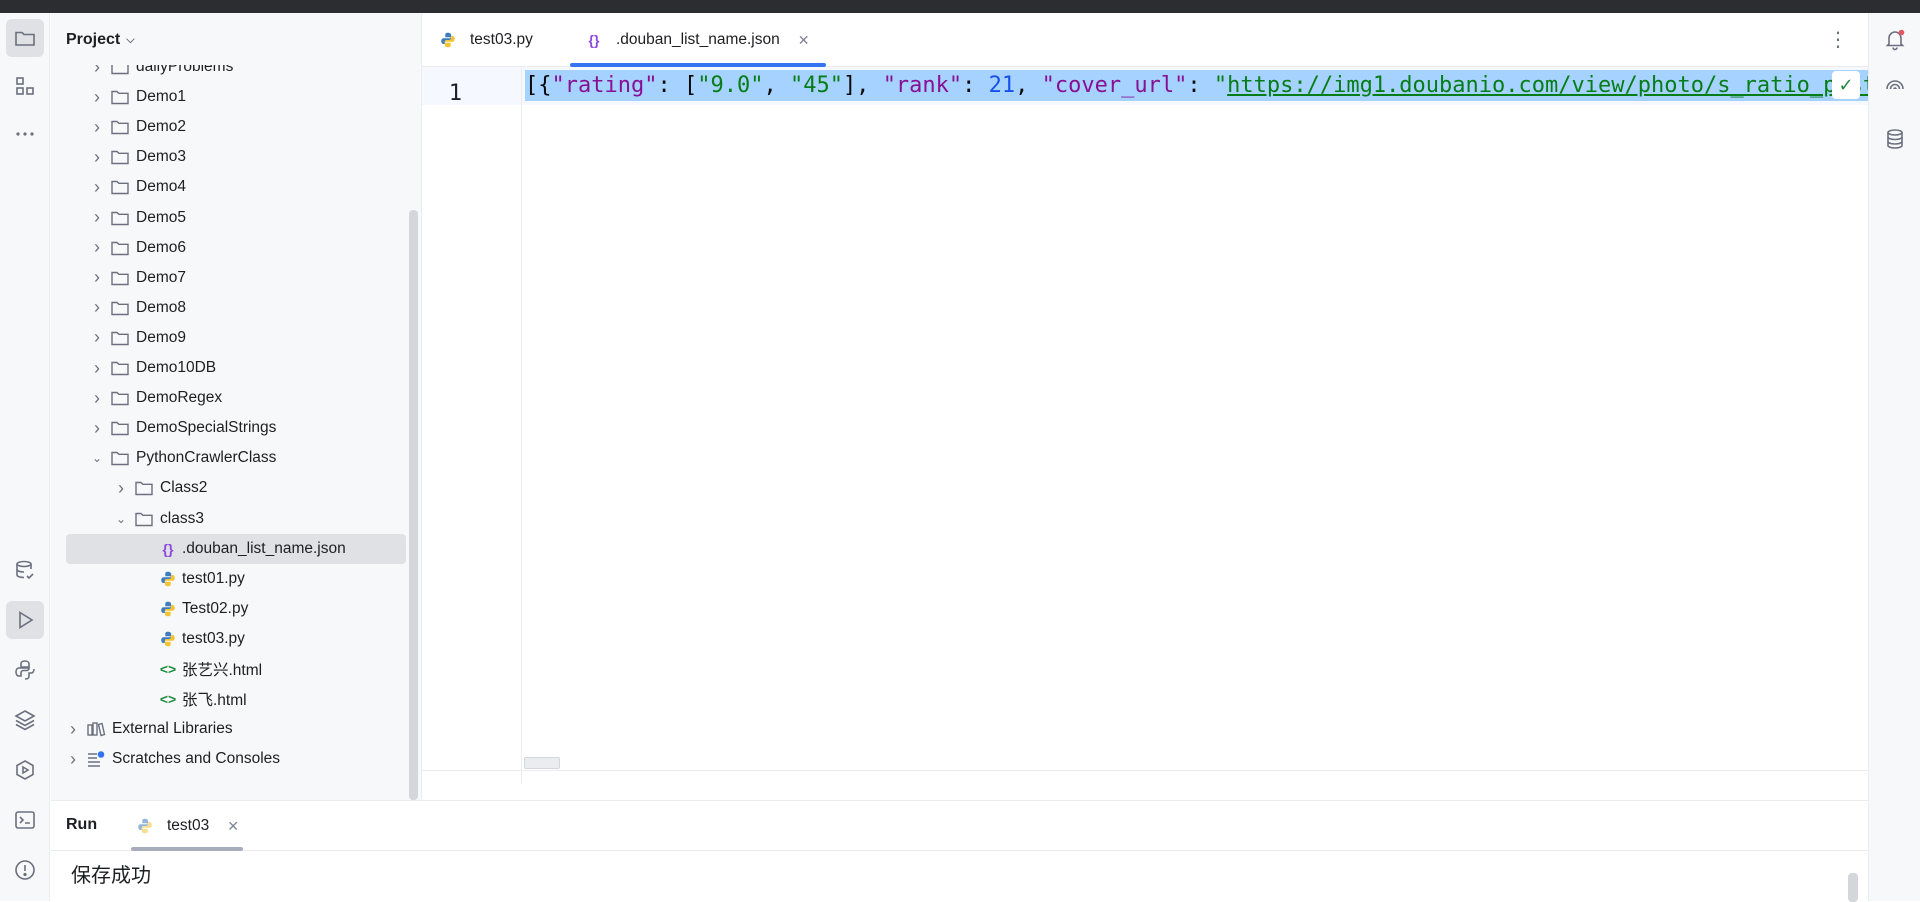 The image size is (1920, 902). I want to click on terminal-tool-button, so click(25, 820).